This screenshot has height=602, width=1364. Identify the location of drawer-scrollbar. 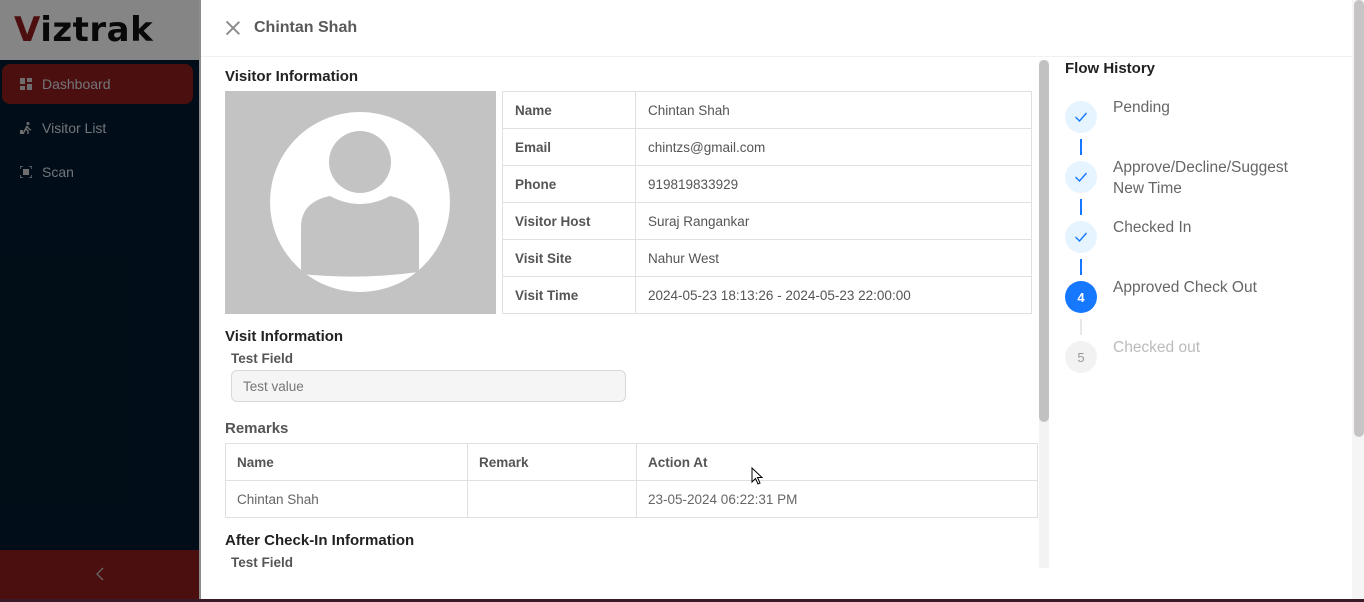
(1358, 299).